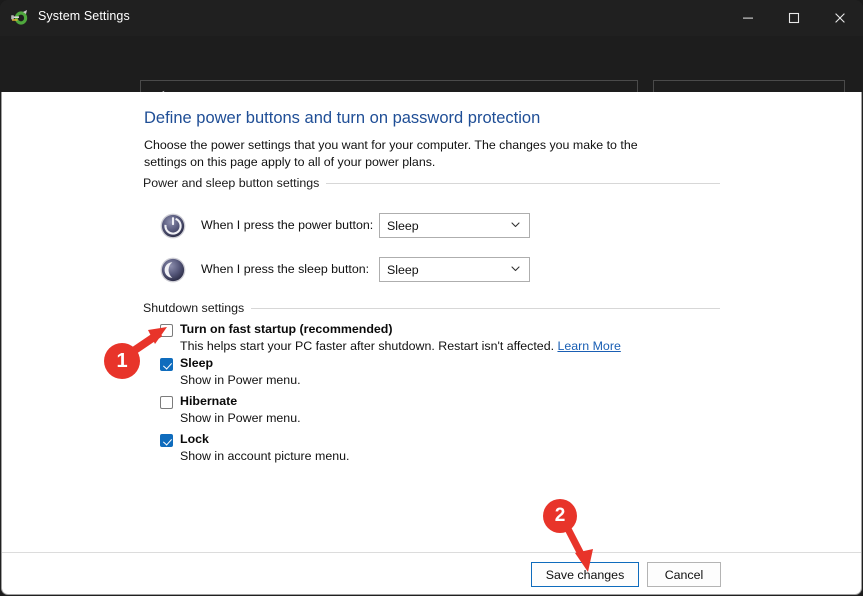  What do you see at coordinates (560, 516) in the screenshot?
I see `annotation-badge-2: 2` at bounding box center [560, 516].